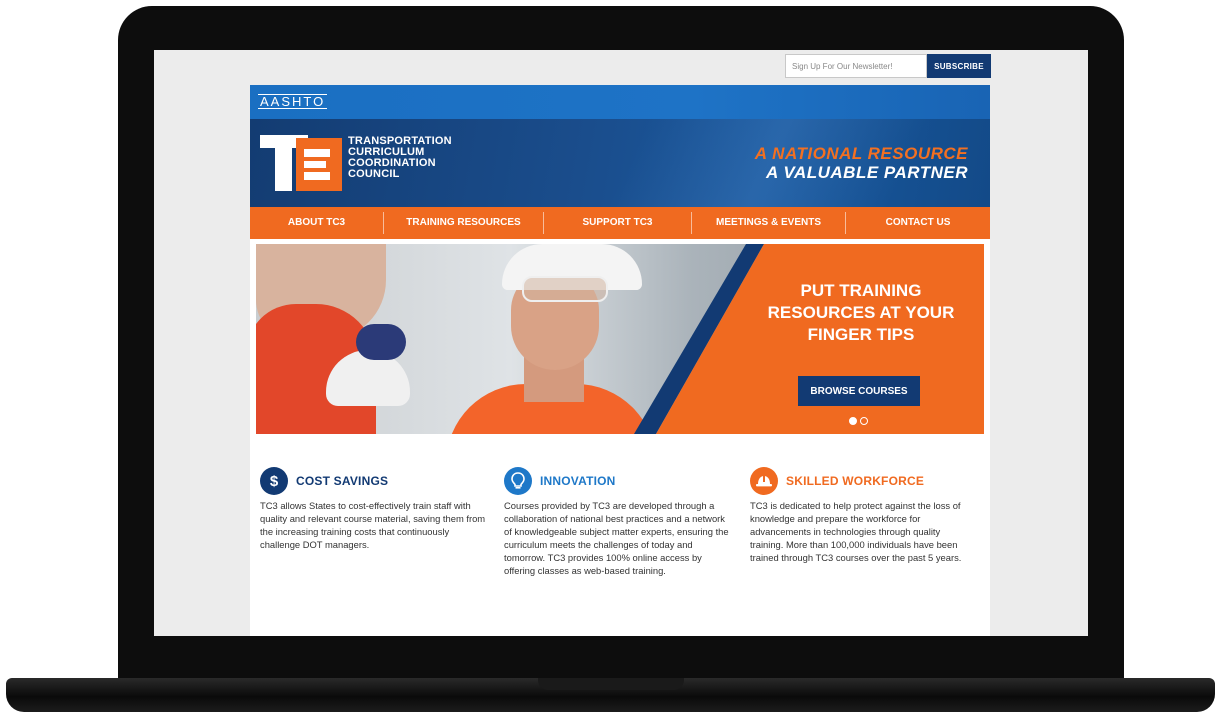  I want to click on tagline-line-2: A VALUABLE PARTNER, so click(867, 172).